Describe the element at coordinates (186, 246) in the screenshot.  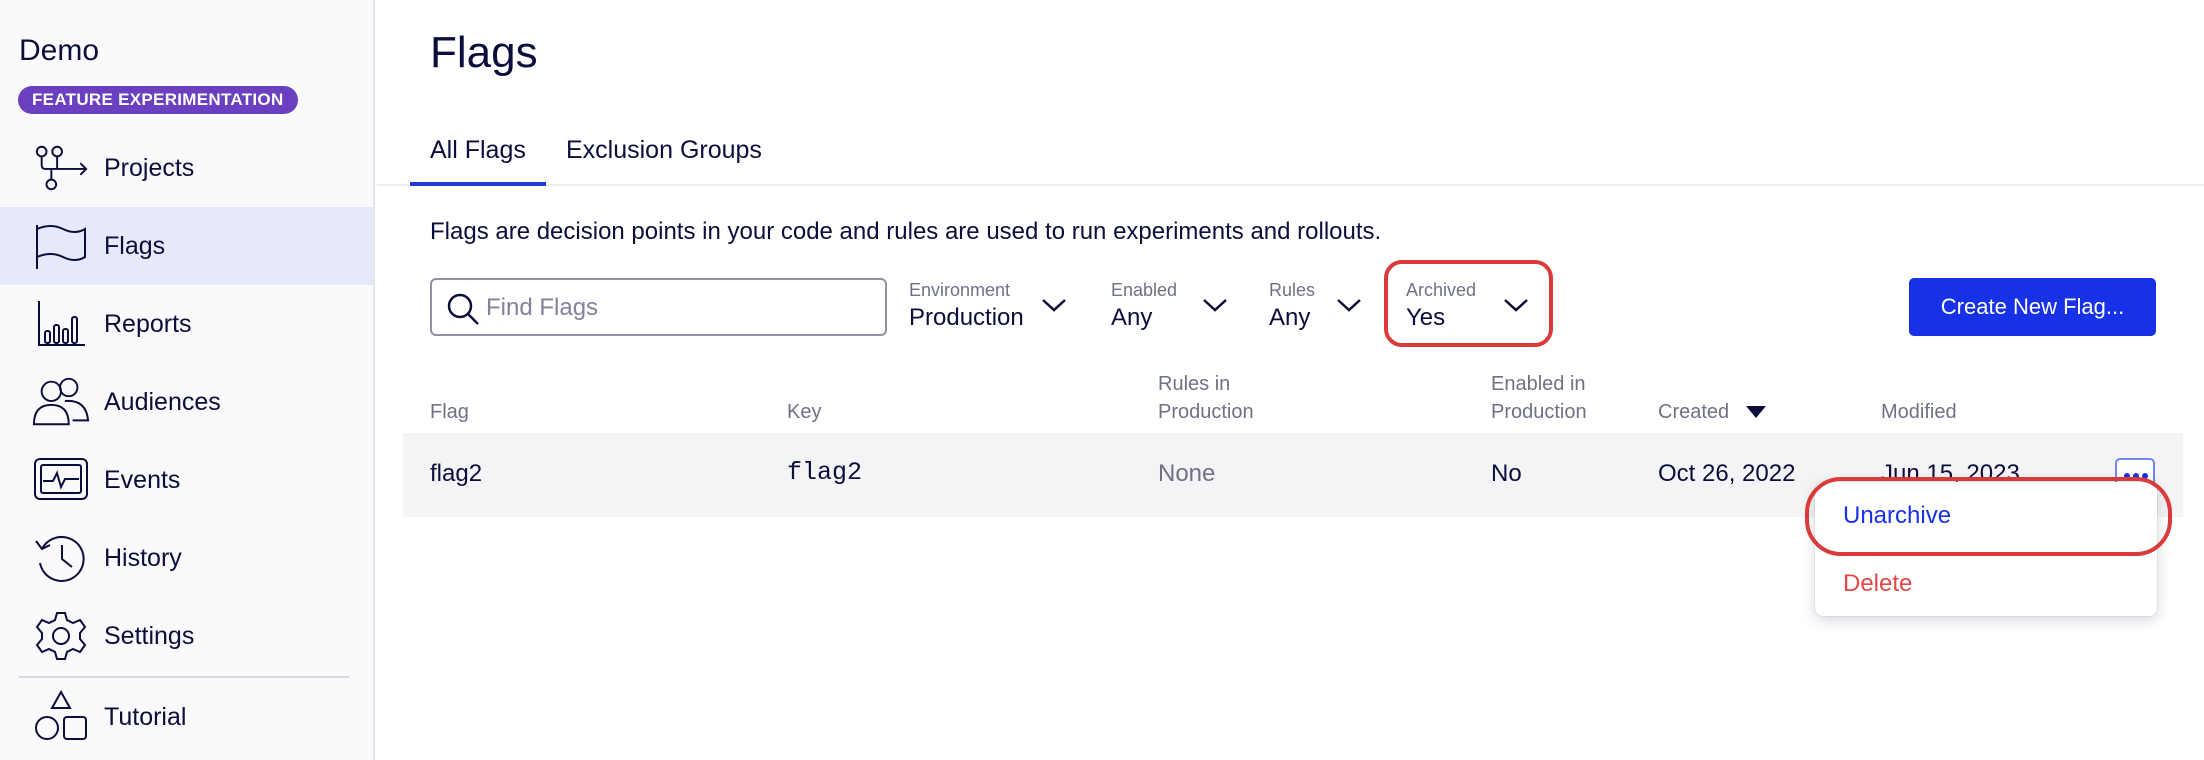
I see `sidebar-item-flags: Flags` at that location.